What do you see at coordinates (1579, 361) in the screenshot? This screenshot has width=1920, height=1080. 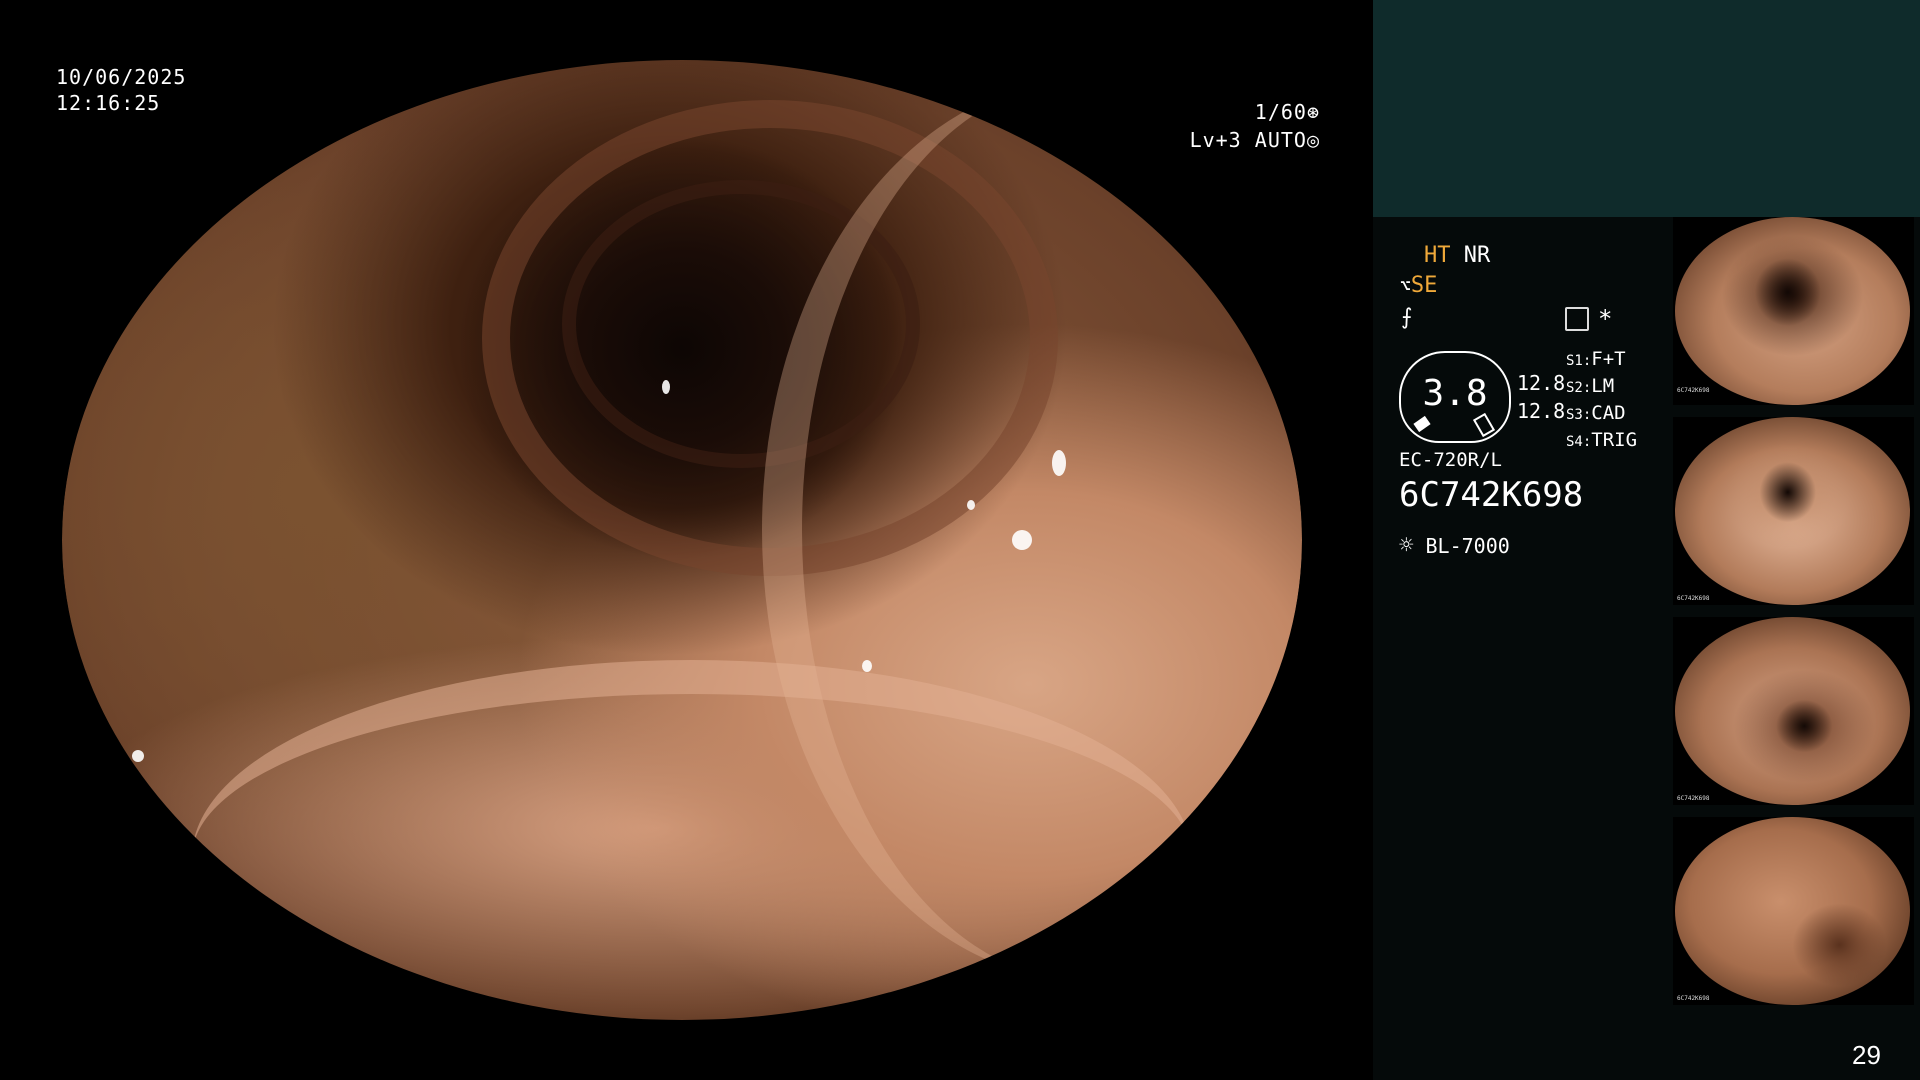 I see `s1-key: S1:` at bounding box center [1579, 361].